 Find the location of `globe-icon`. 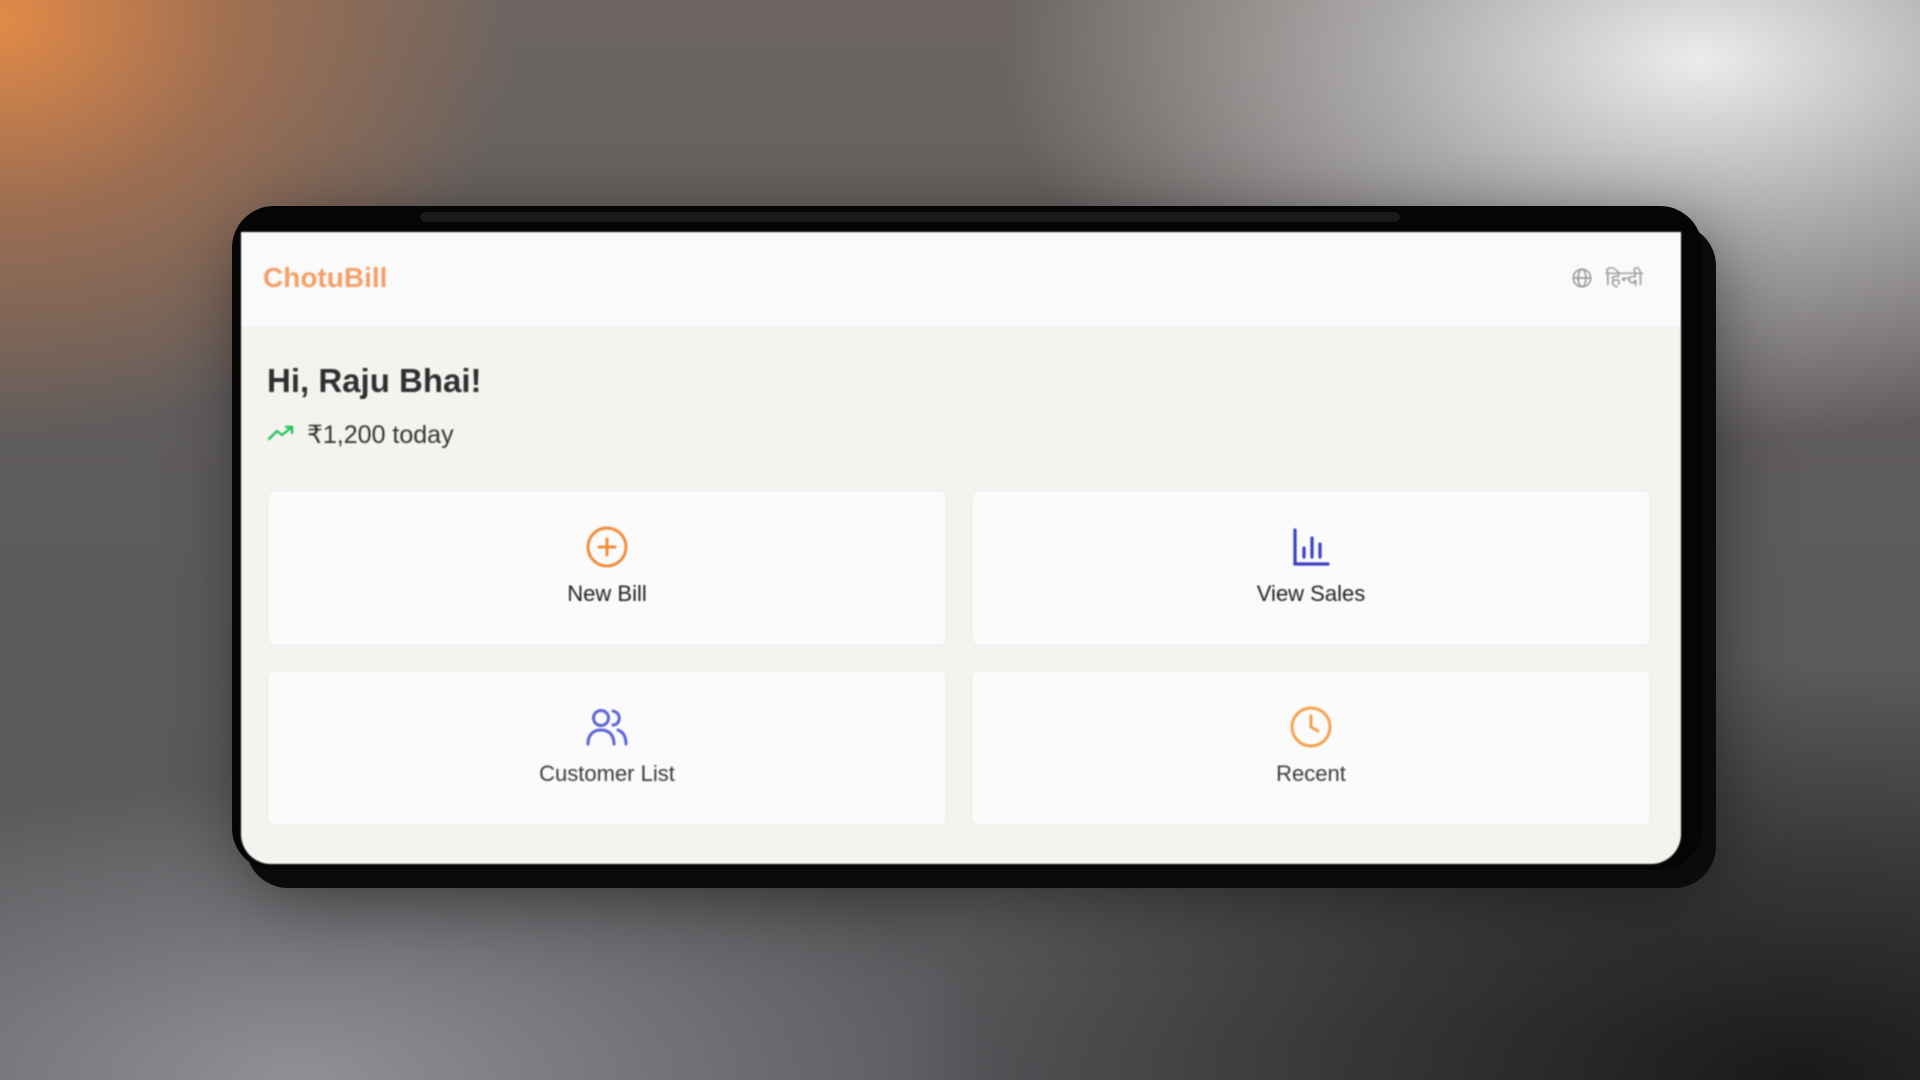

globe-icon is located at coordinates (1582, 278).